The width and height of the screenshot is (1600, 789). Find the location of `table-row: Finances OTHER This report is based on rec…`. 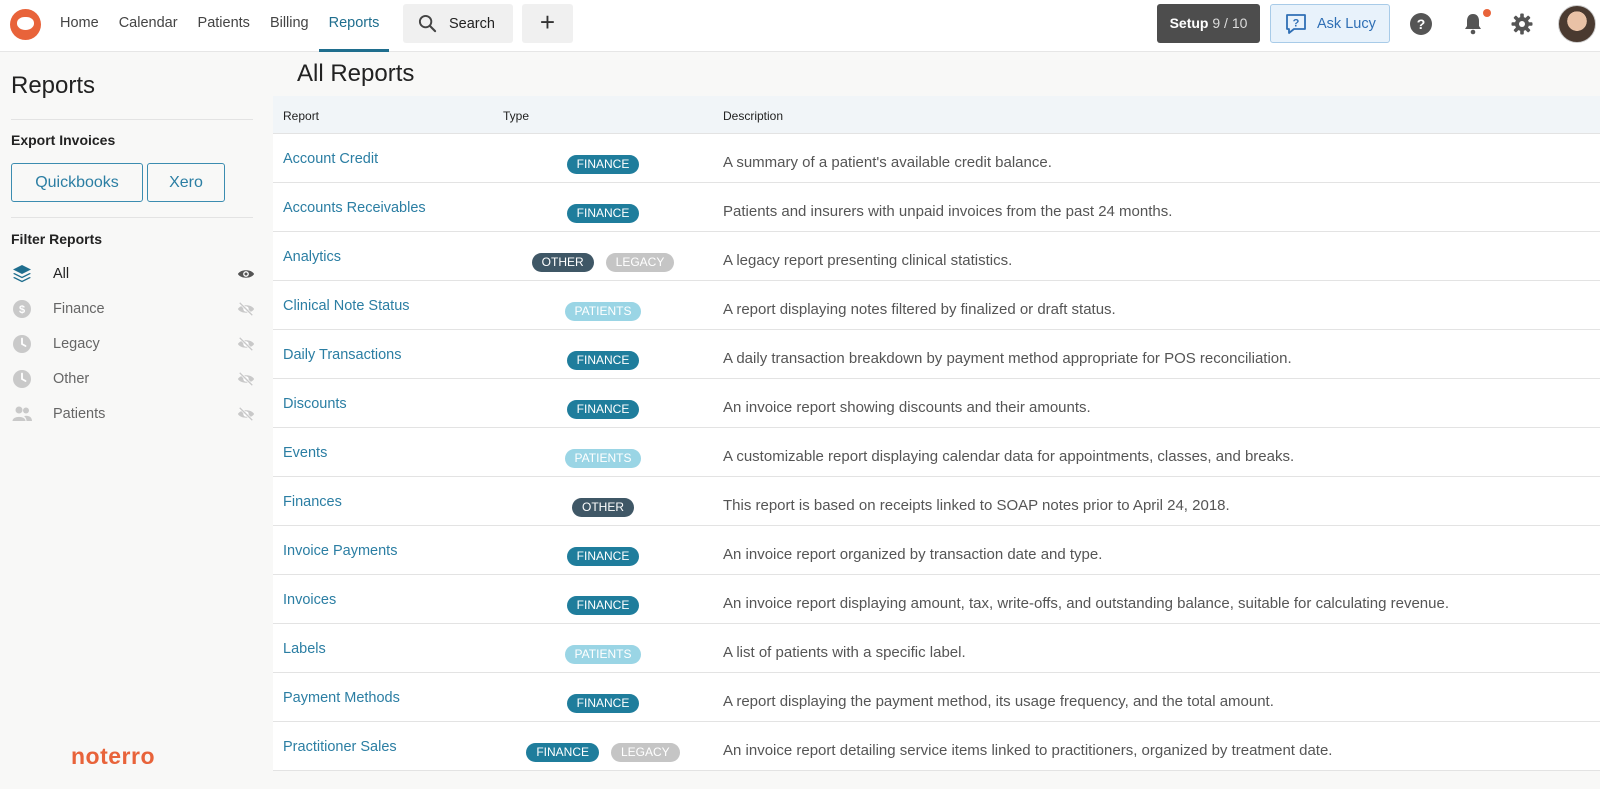

table-row: Finances OTHER This report is based on rec… is located at coordinates (936, 501).